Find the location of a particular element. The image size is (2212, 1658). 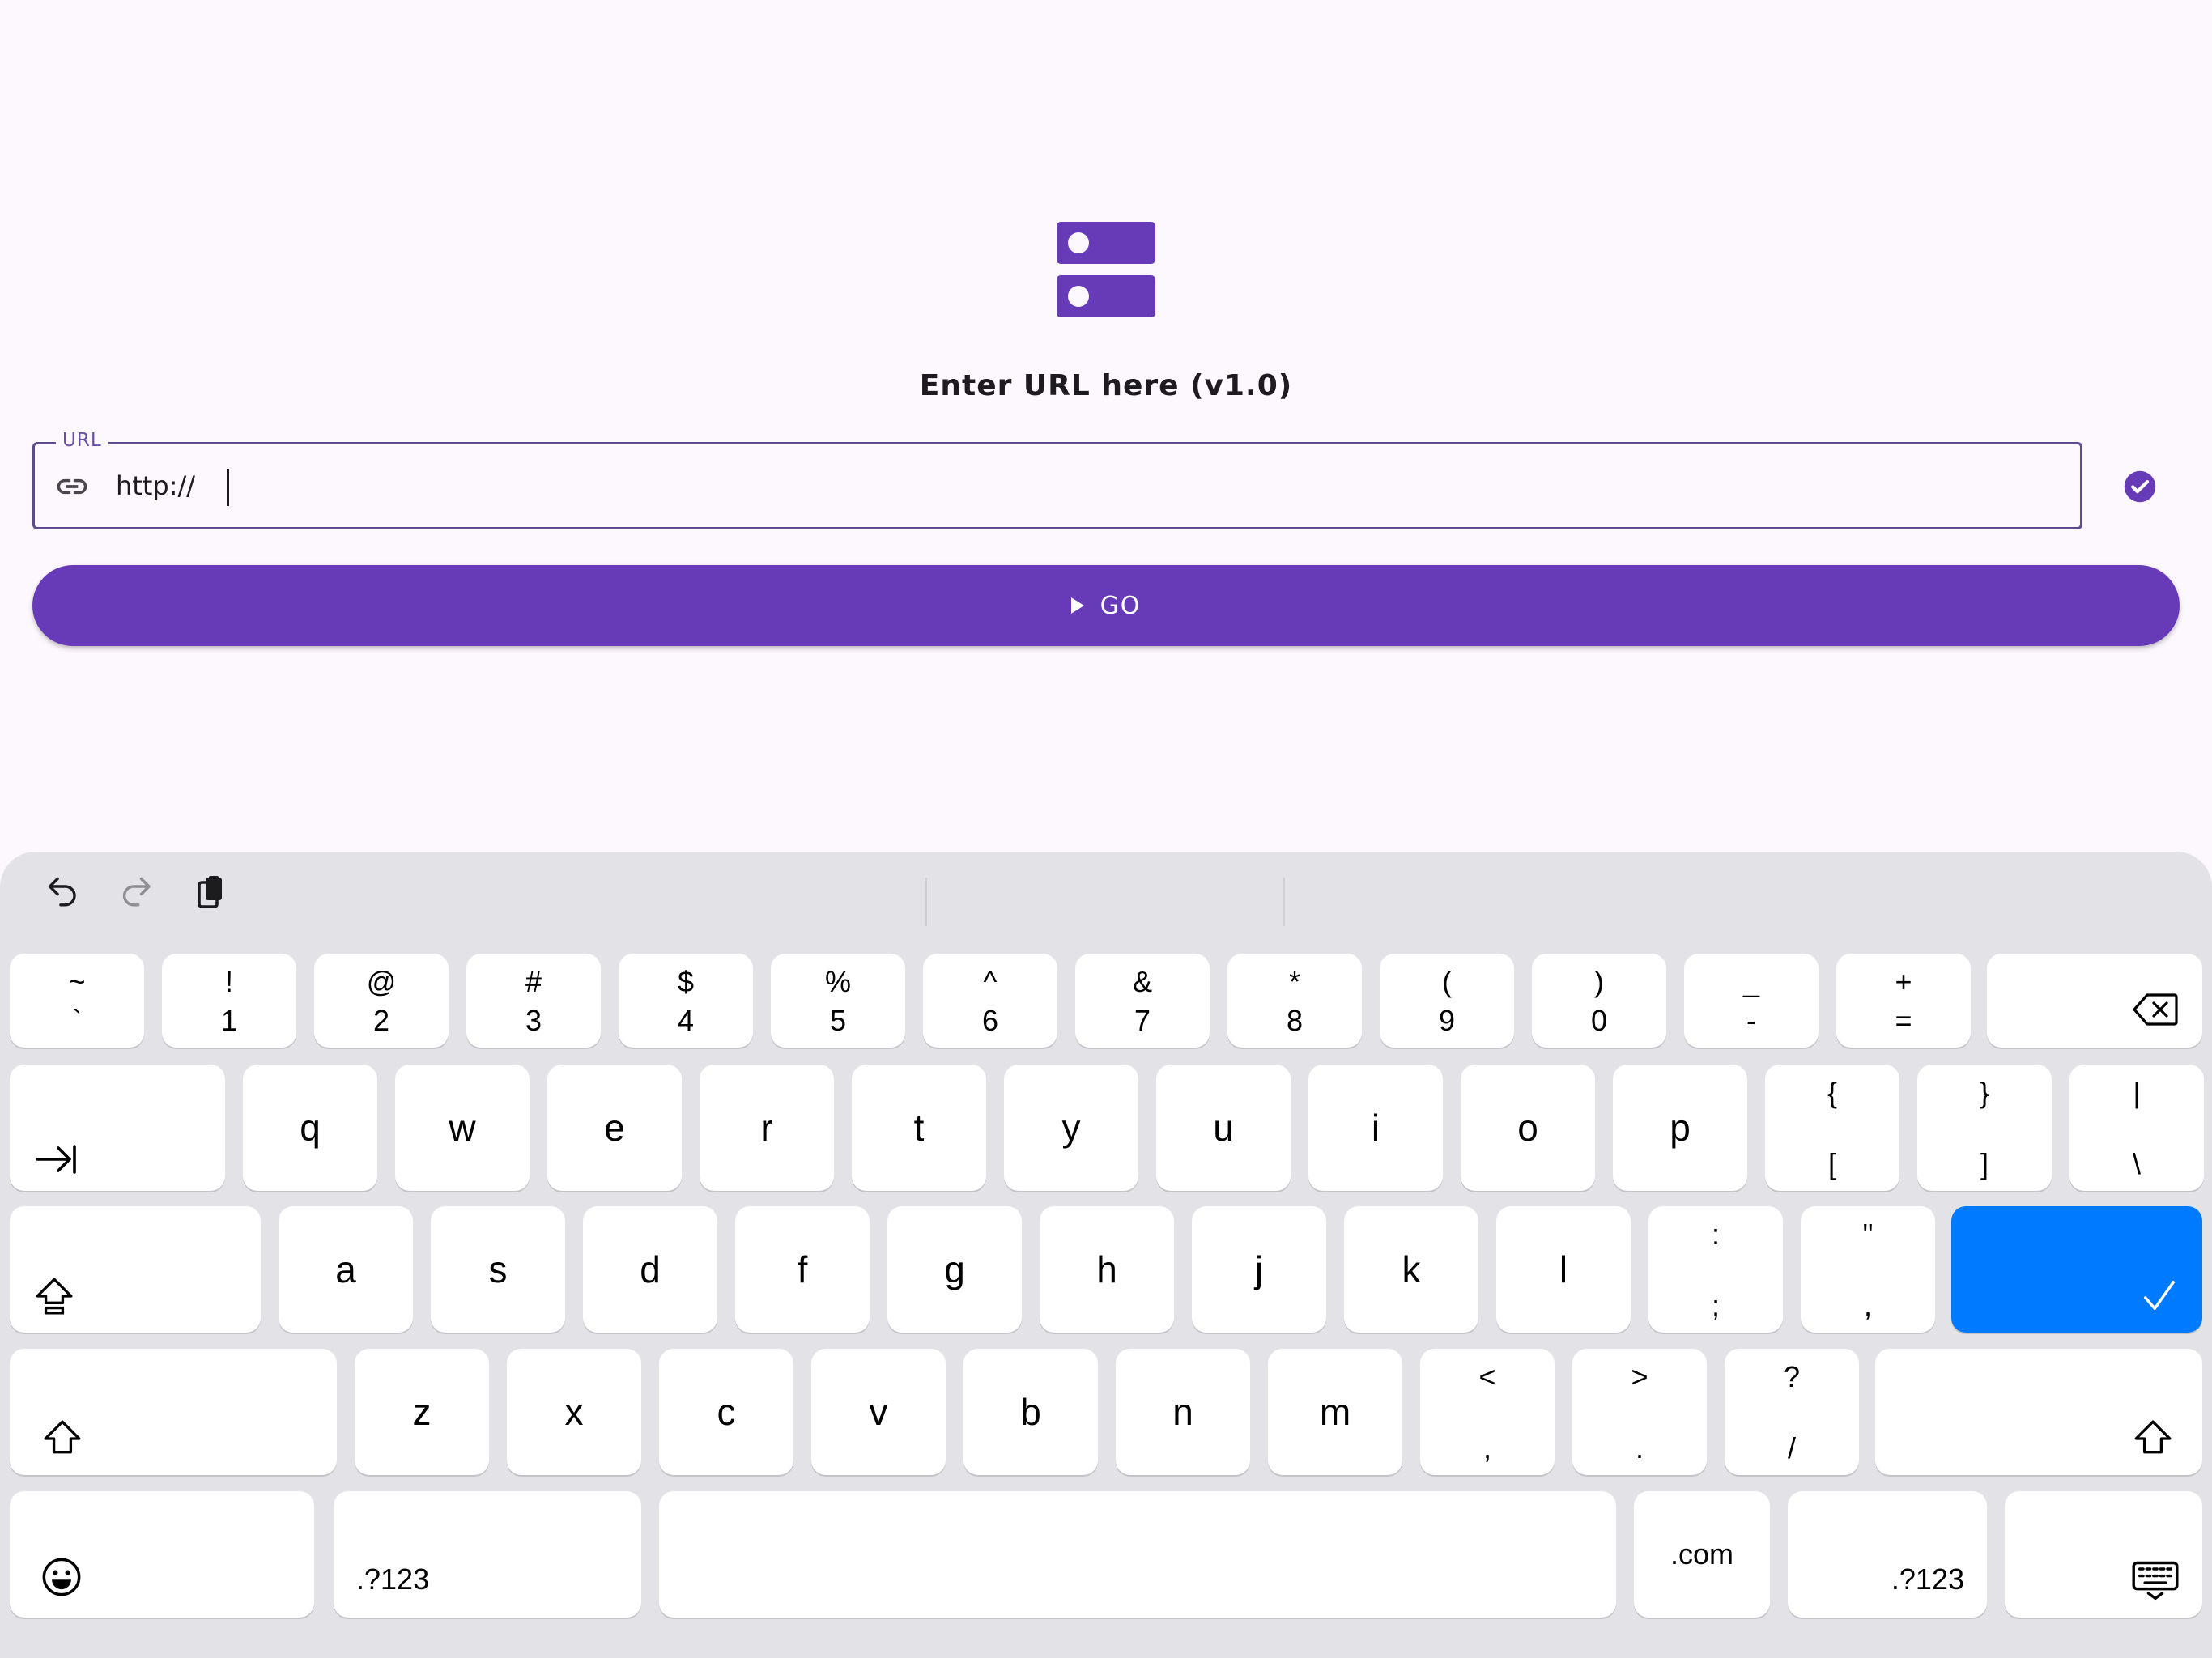

key-shift-label: > is located at coordinates (1640, 1376).